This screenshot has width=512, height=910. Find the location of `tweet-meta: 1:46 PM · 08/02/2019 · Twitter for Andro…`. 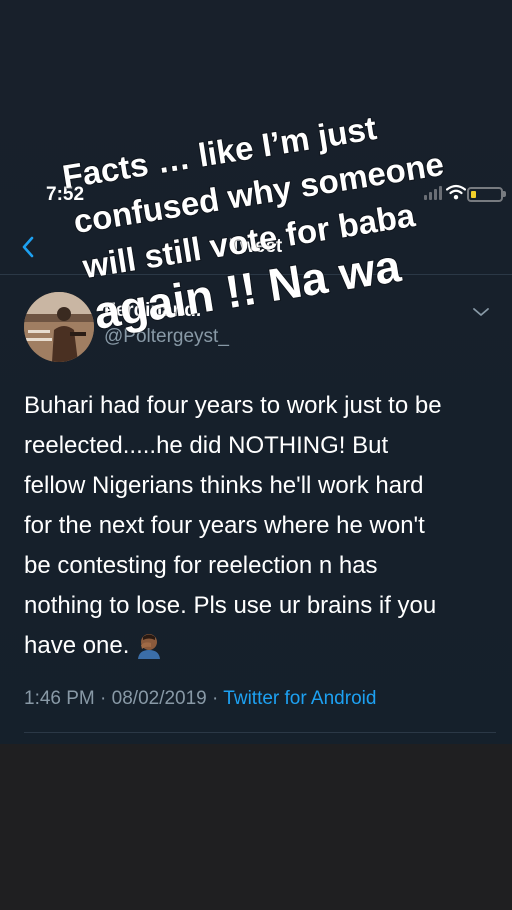

tweet-meta: 1:46 PM · 08/02/2019 · Twitter for Andro… is located at coordinates (200, 699).